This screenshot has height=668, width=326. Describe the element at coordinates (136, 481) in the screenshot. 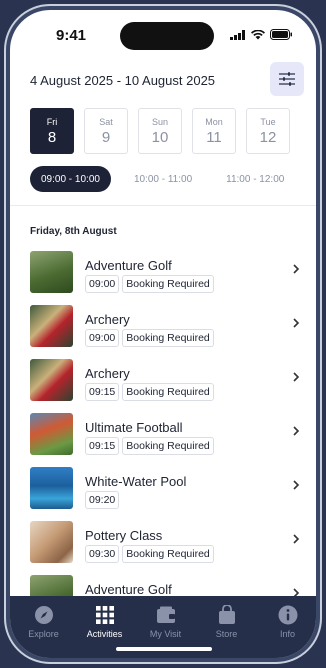

I see `activity-title: White-Water Pool` at that location.